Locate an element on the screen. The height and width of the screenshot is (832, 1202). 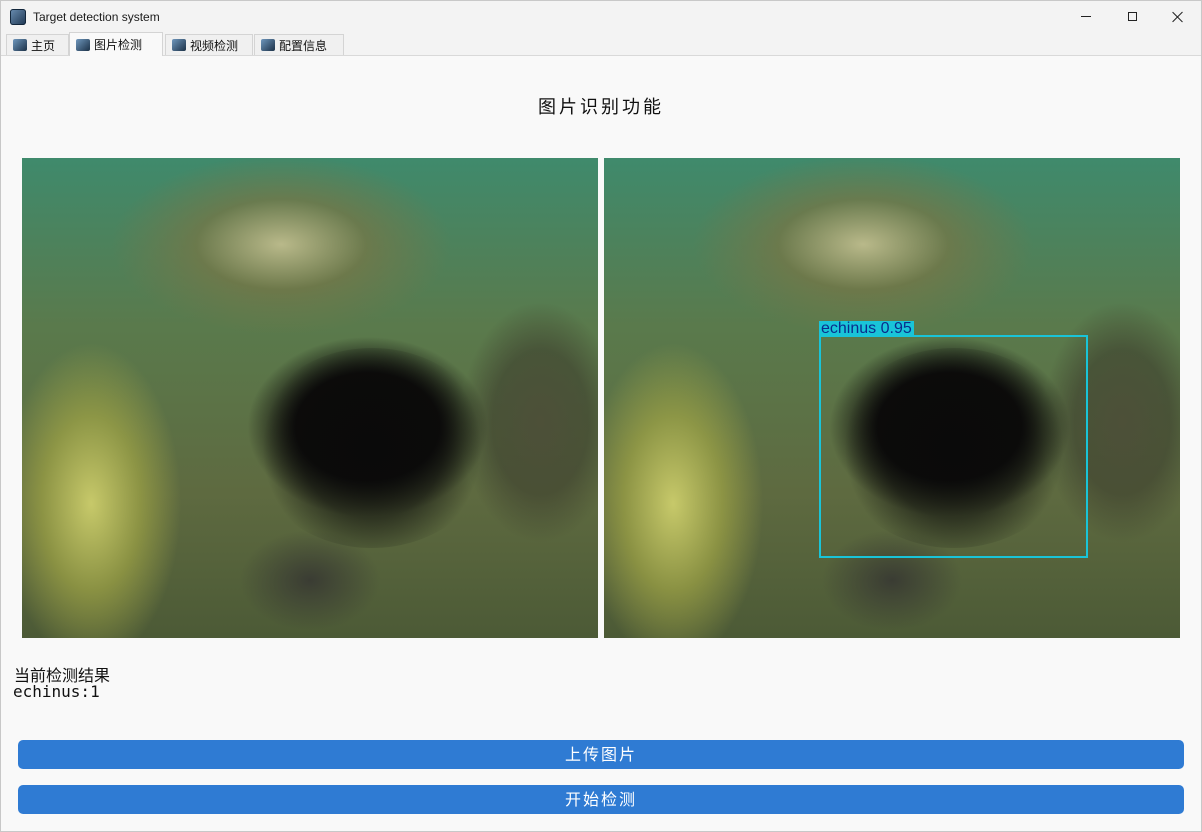
window-controls is located at coordinates (1132, 16).